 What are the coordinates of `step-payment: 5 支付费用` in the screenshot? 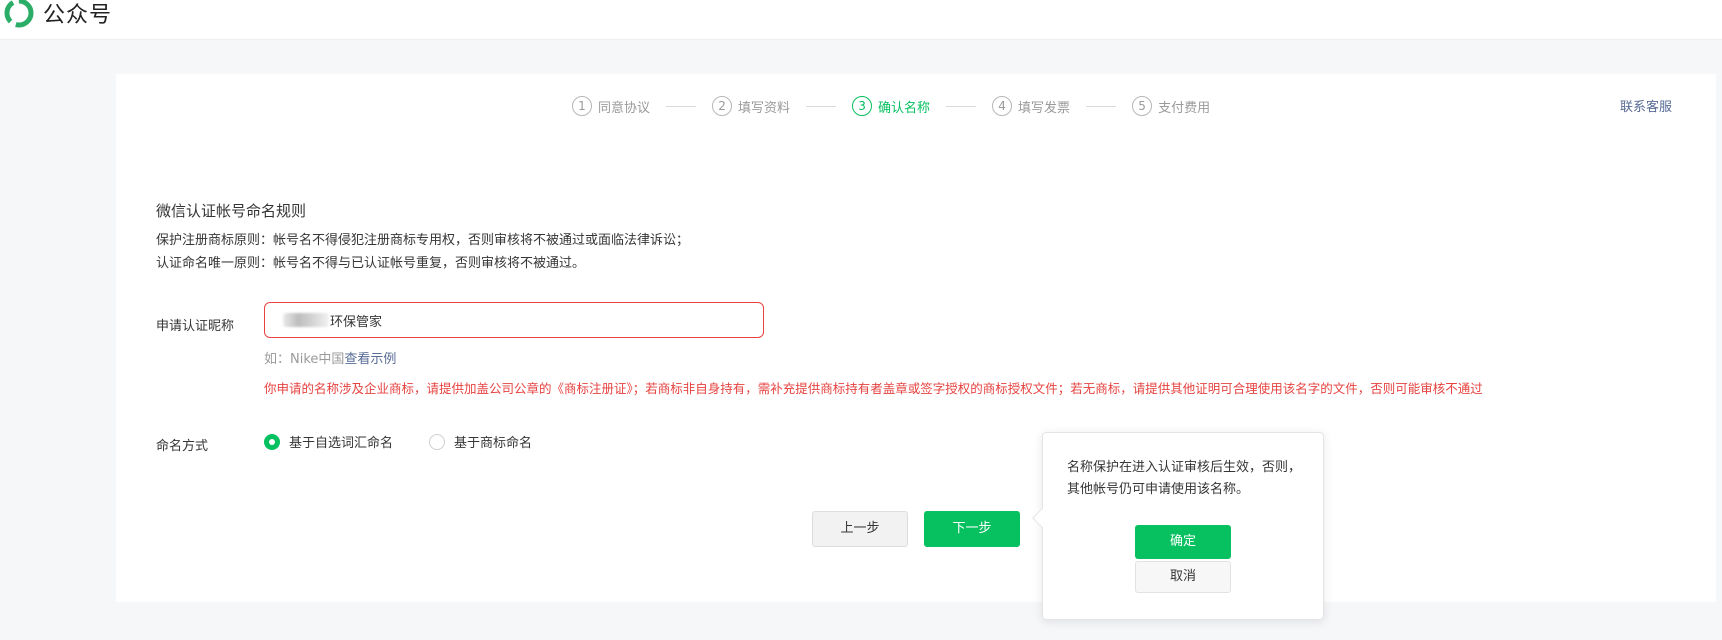 It's located at (1171, 106).